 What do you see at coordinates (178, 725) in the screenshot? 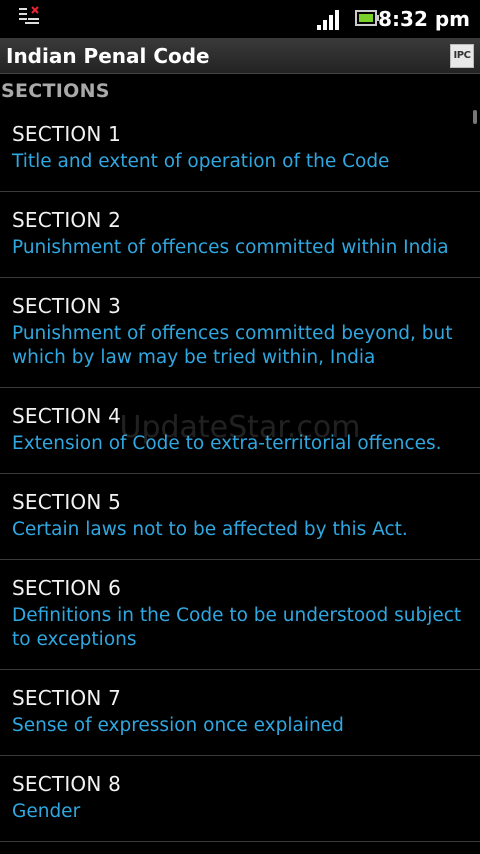
I see `section-description: Sense of expression once explained` at bounding box center [178, 725].